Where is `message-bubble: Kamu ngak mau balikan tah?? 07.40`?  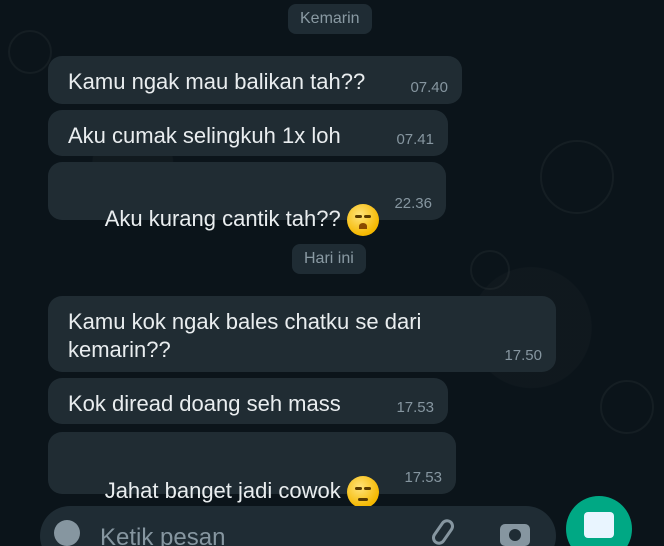
message-bubble: Kamu ngak mau balikan tah?? 07.40 is located at coordinates (255, 80).